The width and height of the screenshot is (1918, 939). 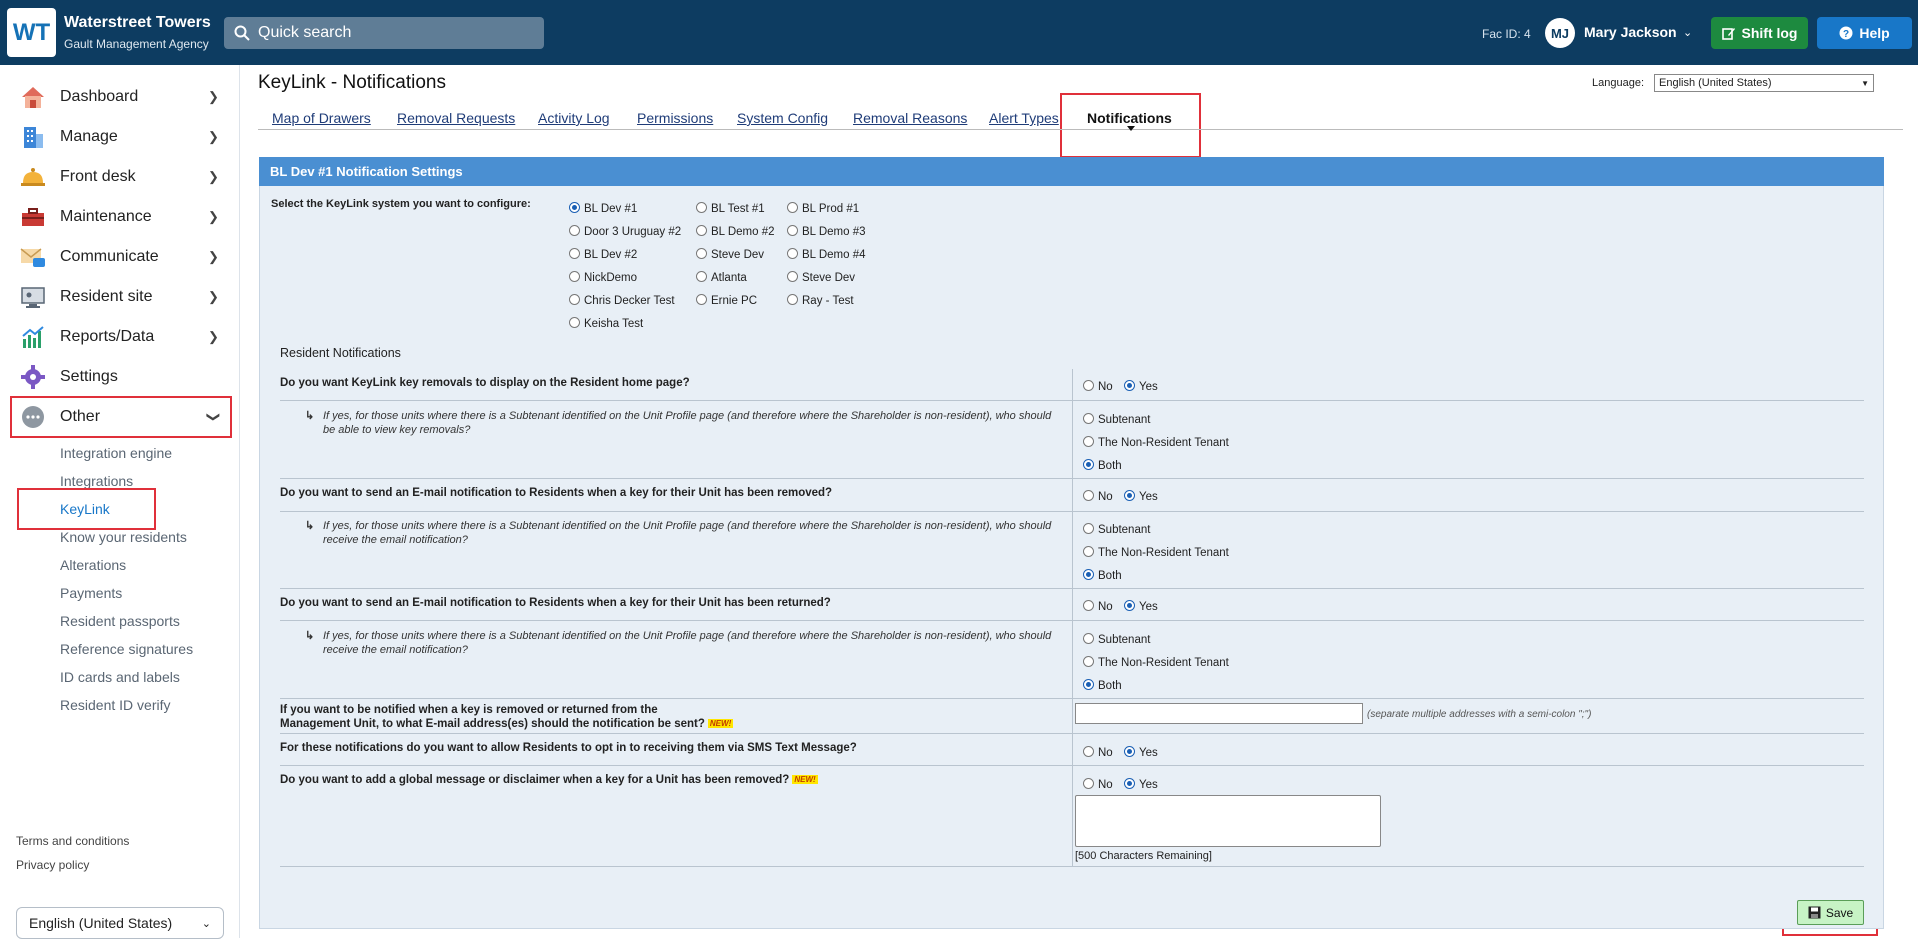 I want to click on help-button: ? Help, so click(x=1864, y=33).